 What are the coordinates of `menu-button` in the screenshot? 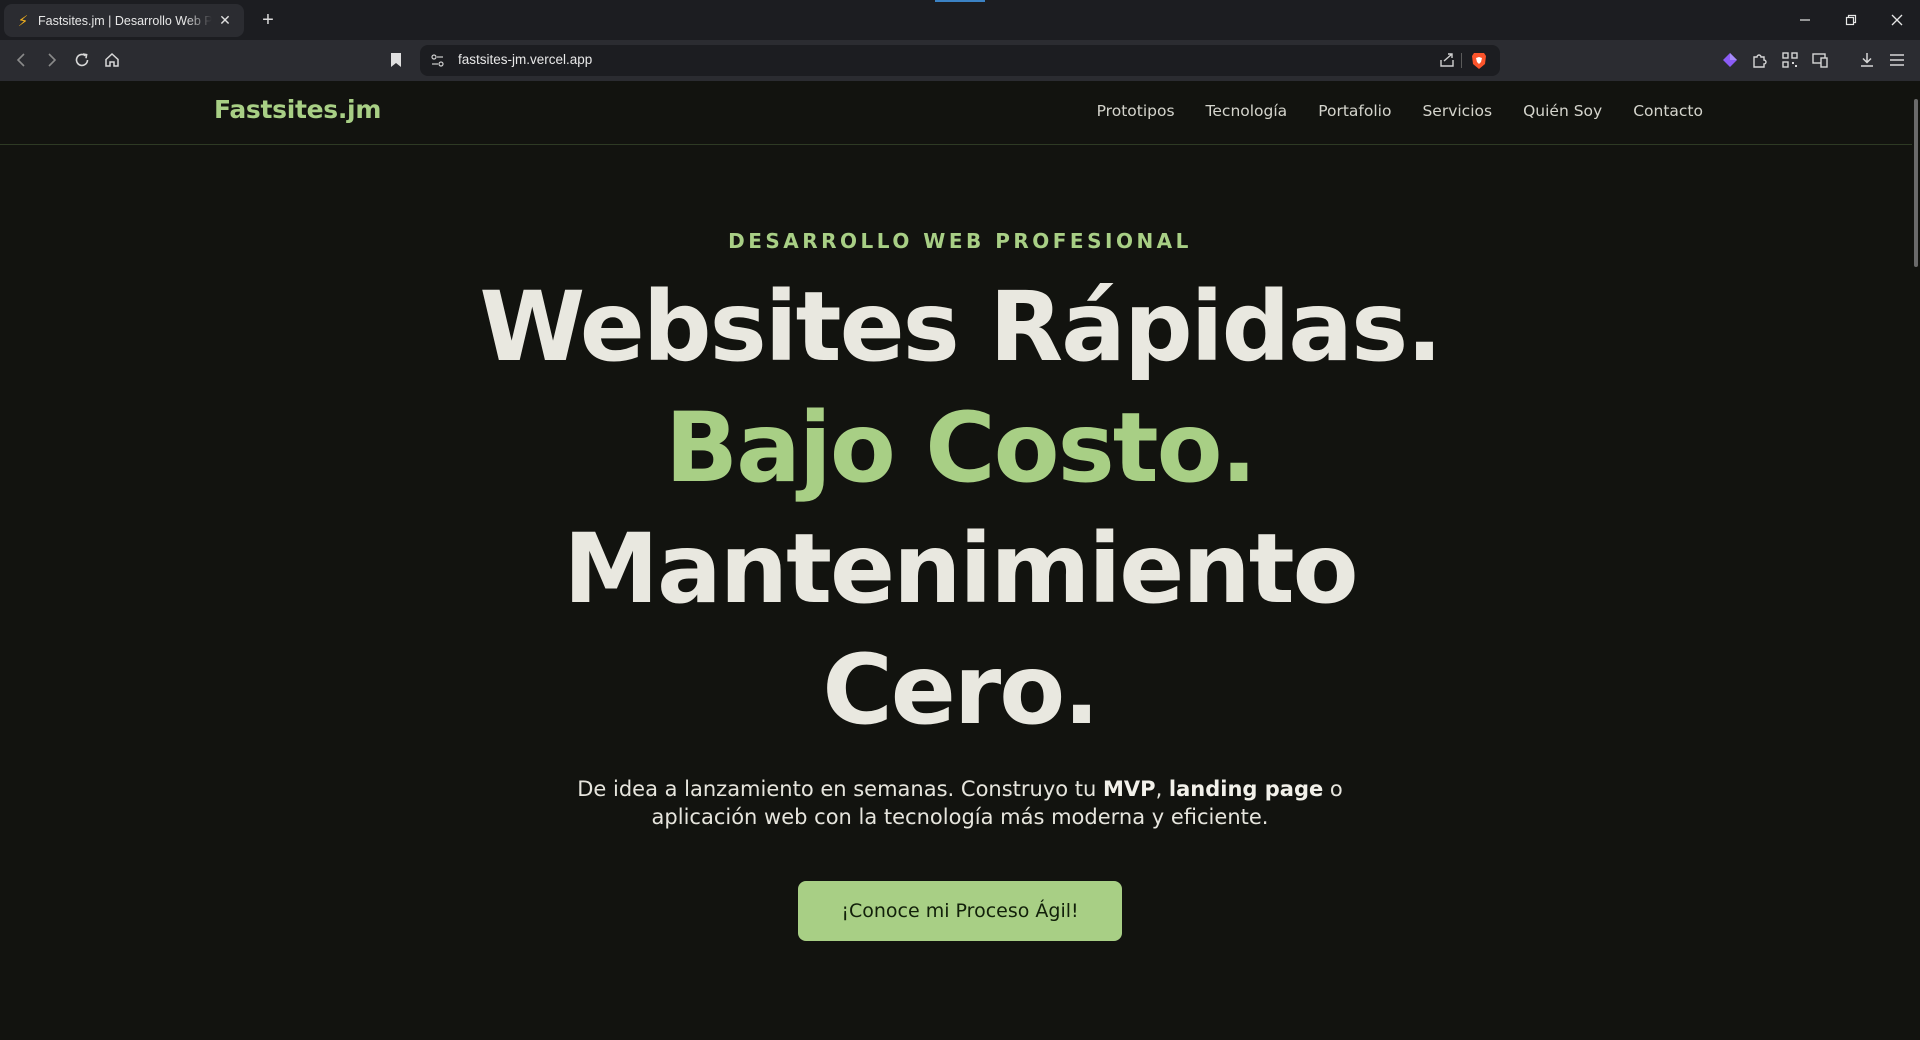 It's located at (1897, 60).